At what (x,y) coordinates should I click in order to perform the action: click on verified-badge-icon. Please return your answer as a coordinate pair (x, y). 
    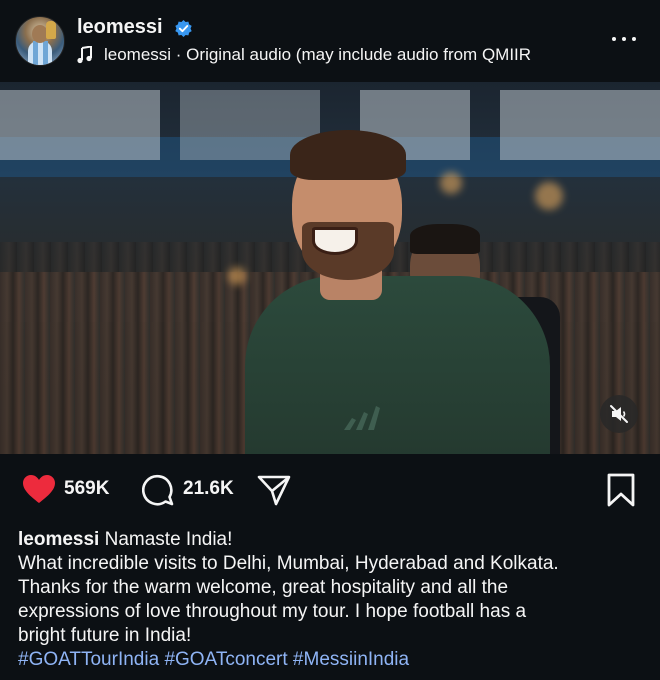
    Looking at the image, I should click on (183, 28).